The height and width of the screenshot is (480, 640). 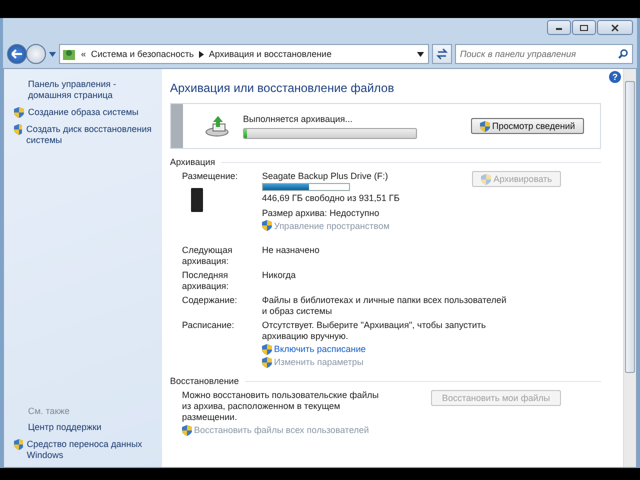 I want to click on address-bar: « Система и безопасность Архивация и восстановление, so click(x=244, y=54).